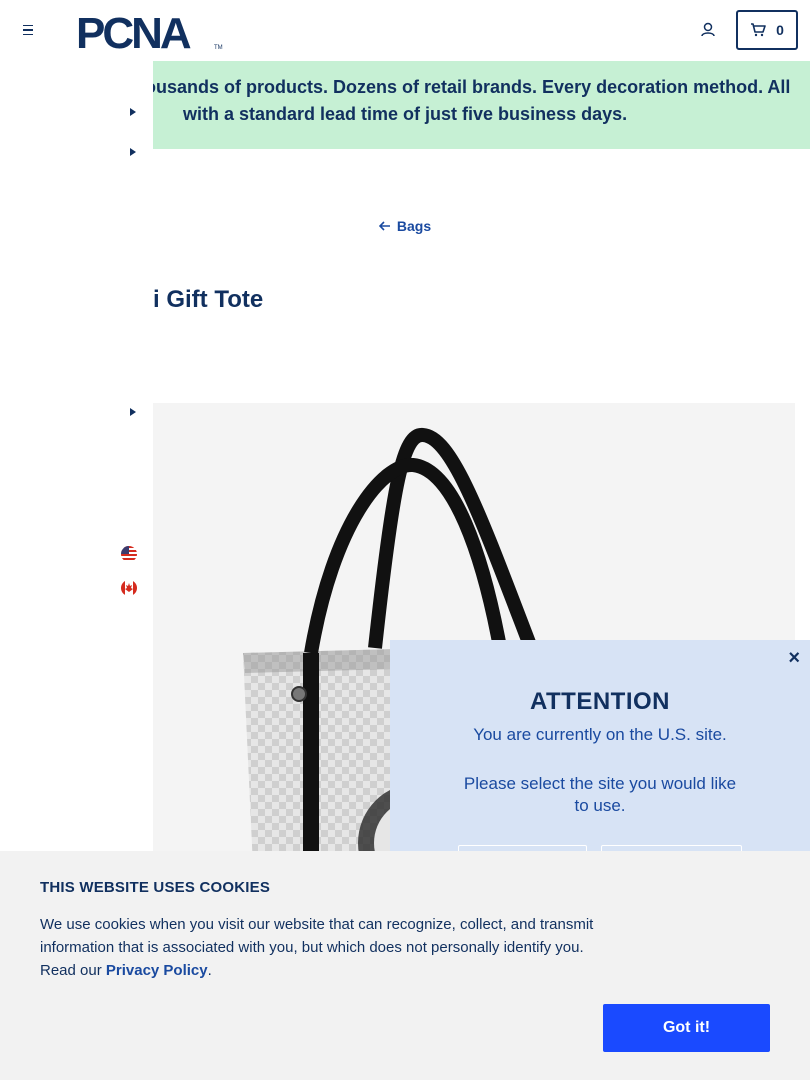 The width and height of the screenshot is (810, 1080). Describe the element at coordinates (384, 226) in the screenshot. I see `arrow-left-icon` at that location.